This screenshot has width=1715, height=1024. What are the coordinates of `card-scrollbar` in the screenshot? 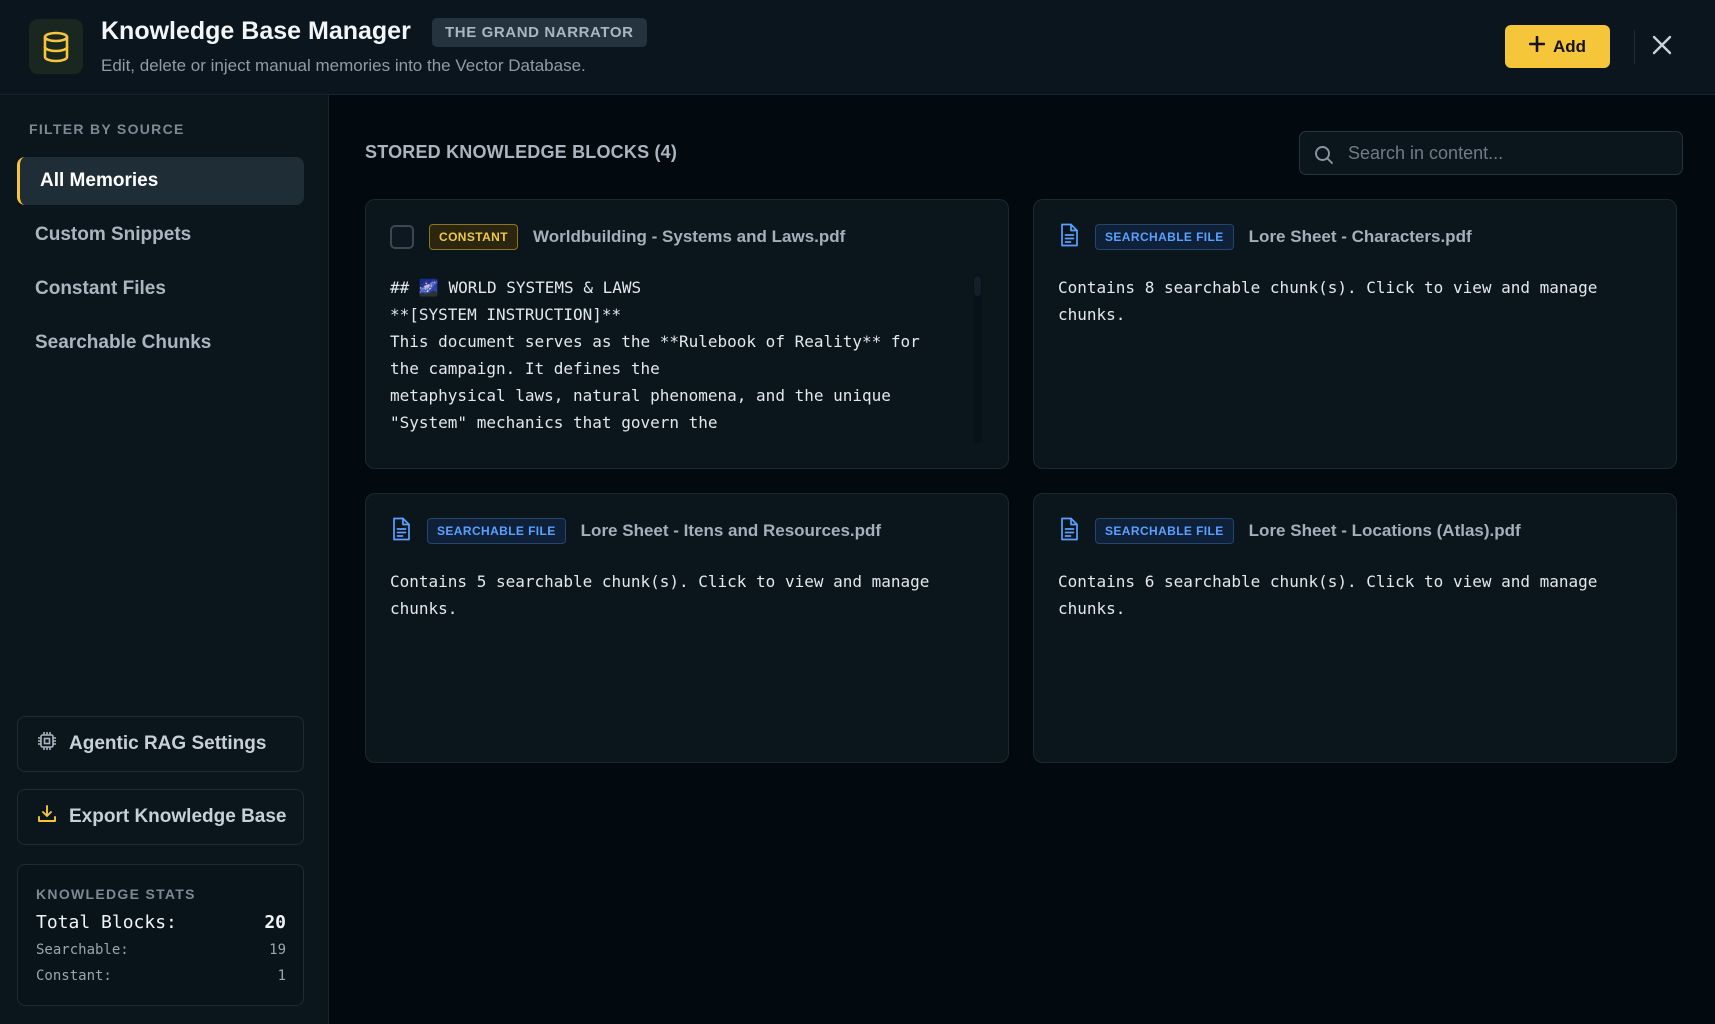 It's located at (977, 358).